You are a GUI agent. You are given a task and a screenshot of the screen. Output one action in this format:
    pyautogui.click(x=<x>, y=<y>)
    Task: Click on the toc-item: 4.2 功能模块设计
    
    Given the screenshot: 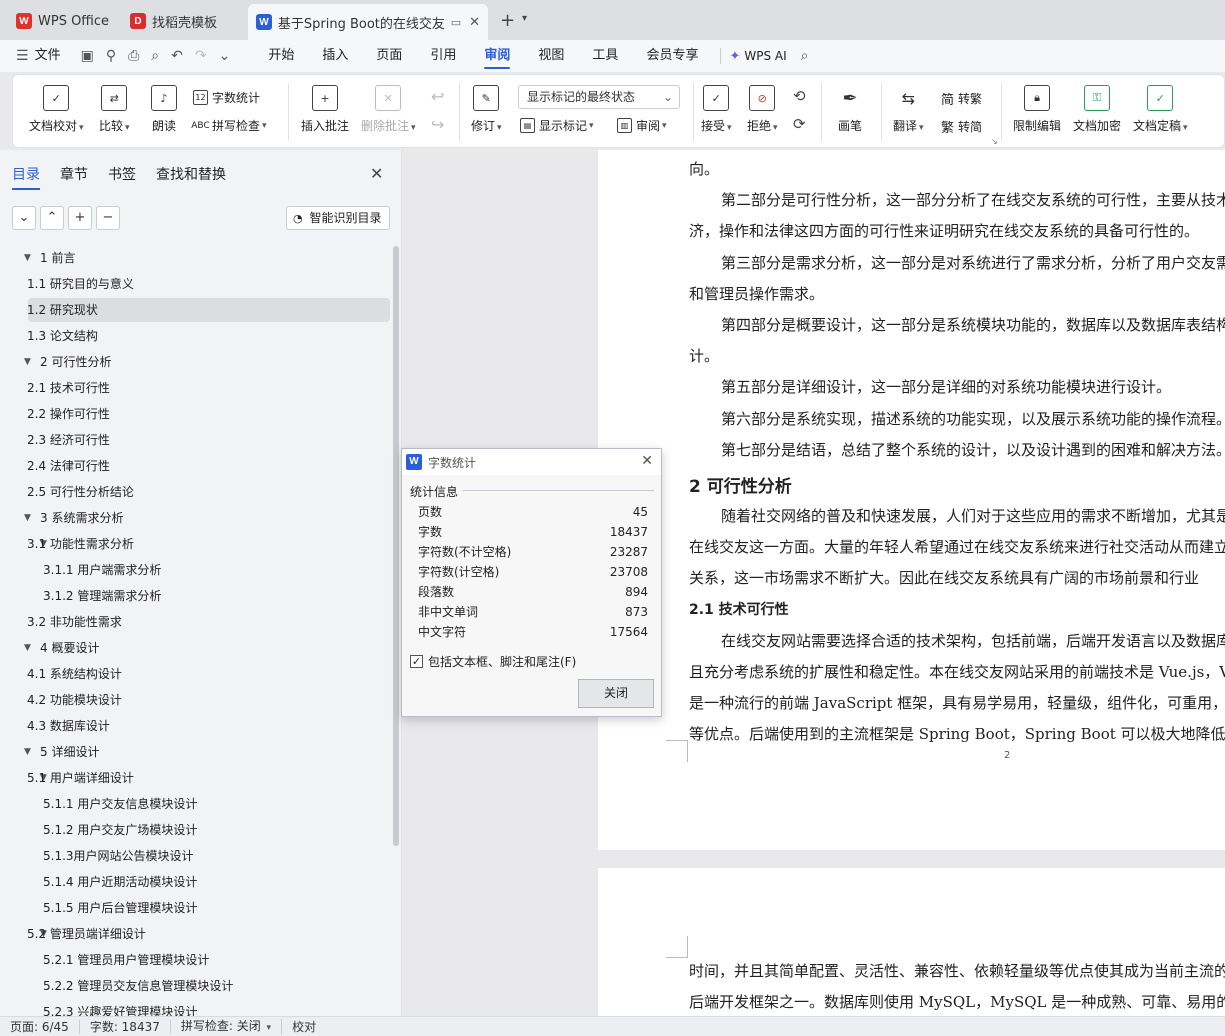 What is the action you would take?
    pyautogui.click(x=208, y=700)
    